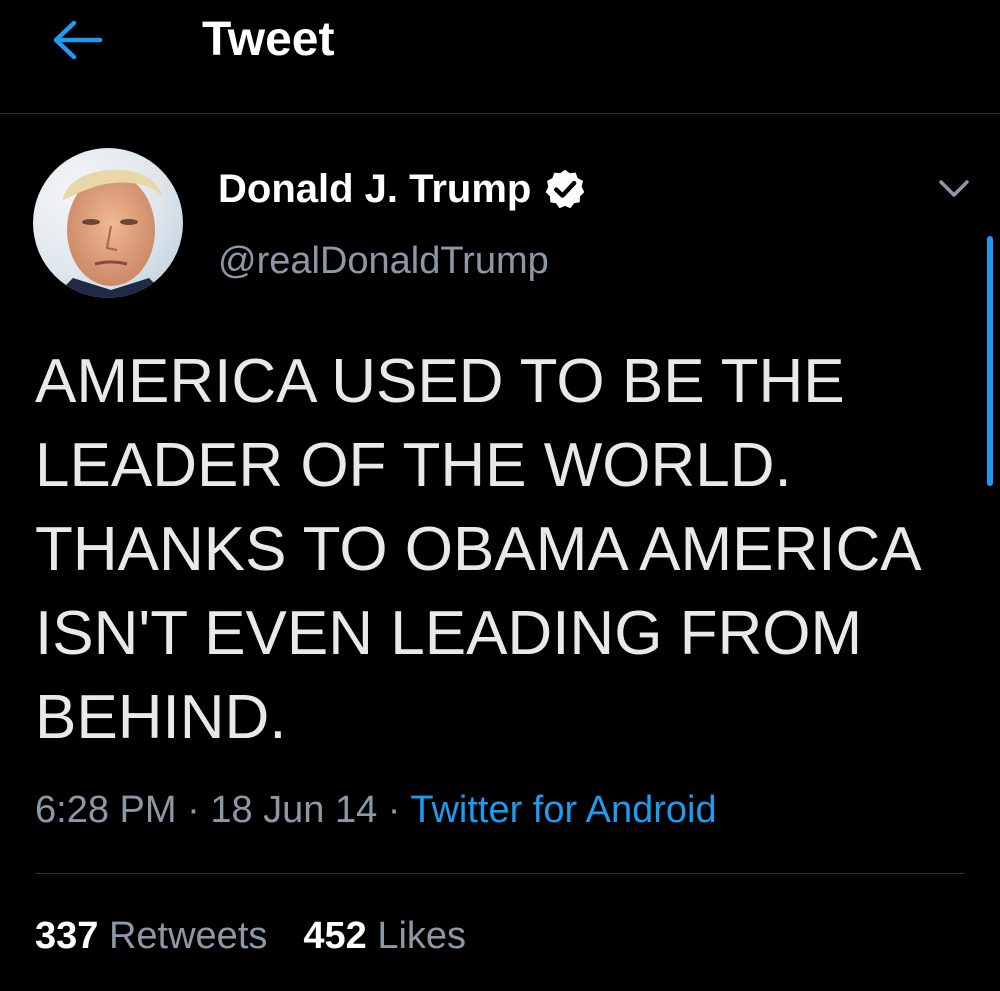 This screenshot has width=1000, height=991. I want to click on verified-badge-icon, so click(565, 189).